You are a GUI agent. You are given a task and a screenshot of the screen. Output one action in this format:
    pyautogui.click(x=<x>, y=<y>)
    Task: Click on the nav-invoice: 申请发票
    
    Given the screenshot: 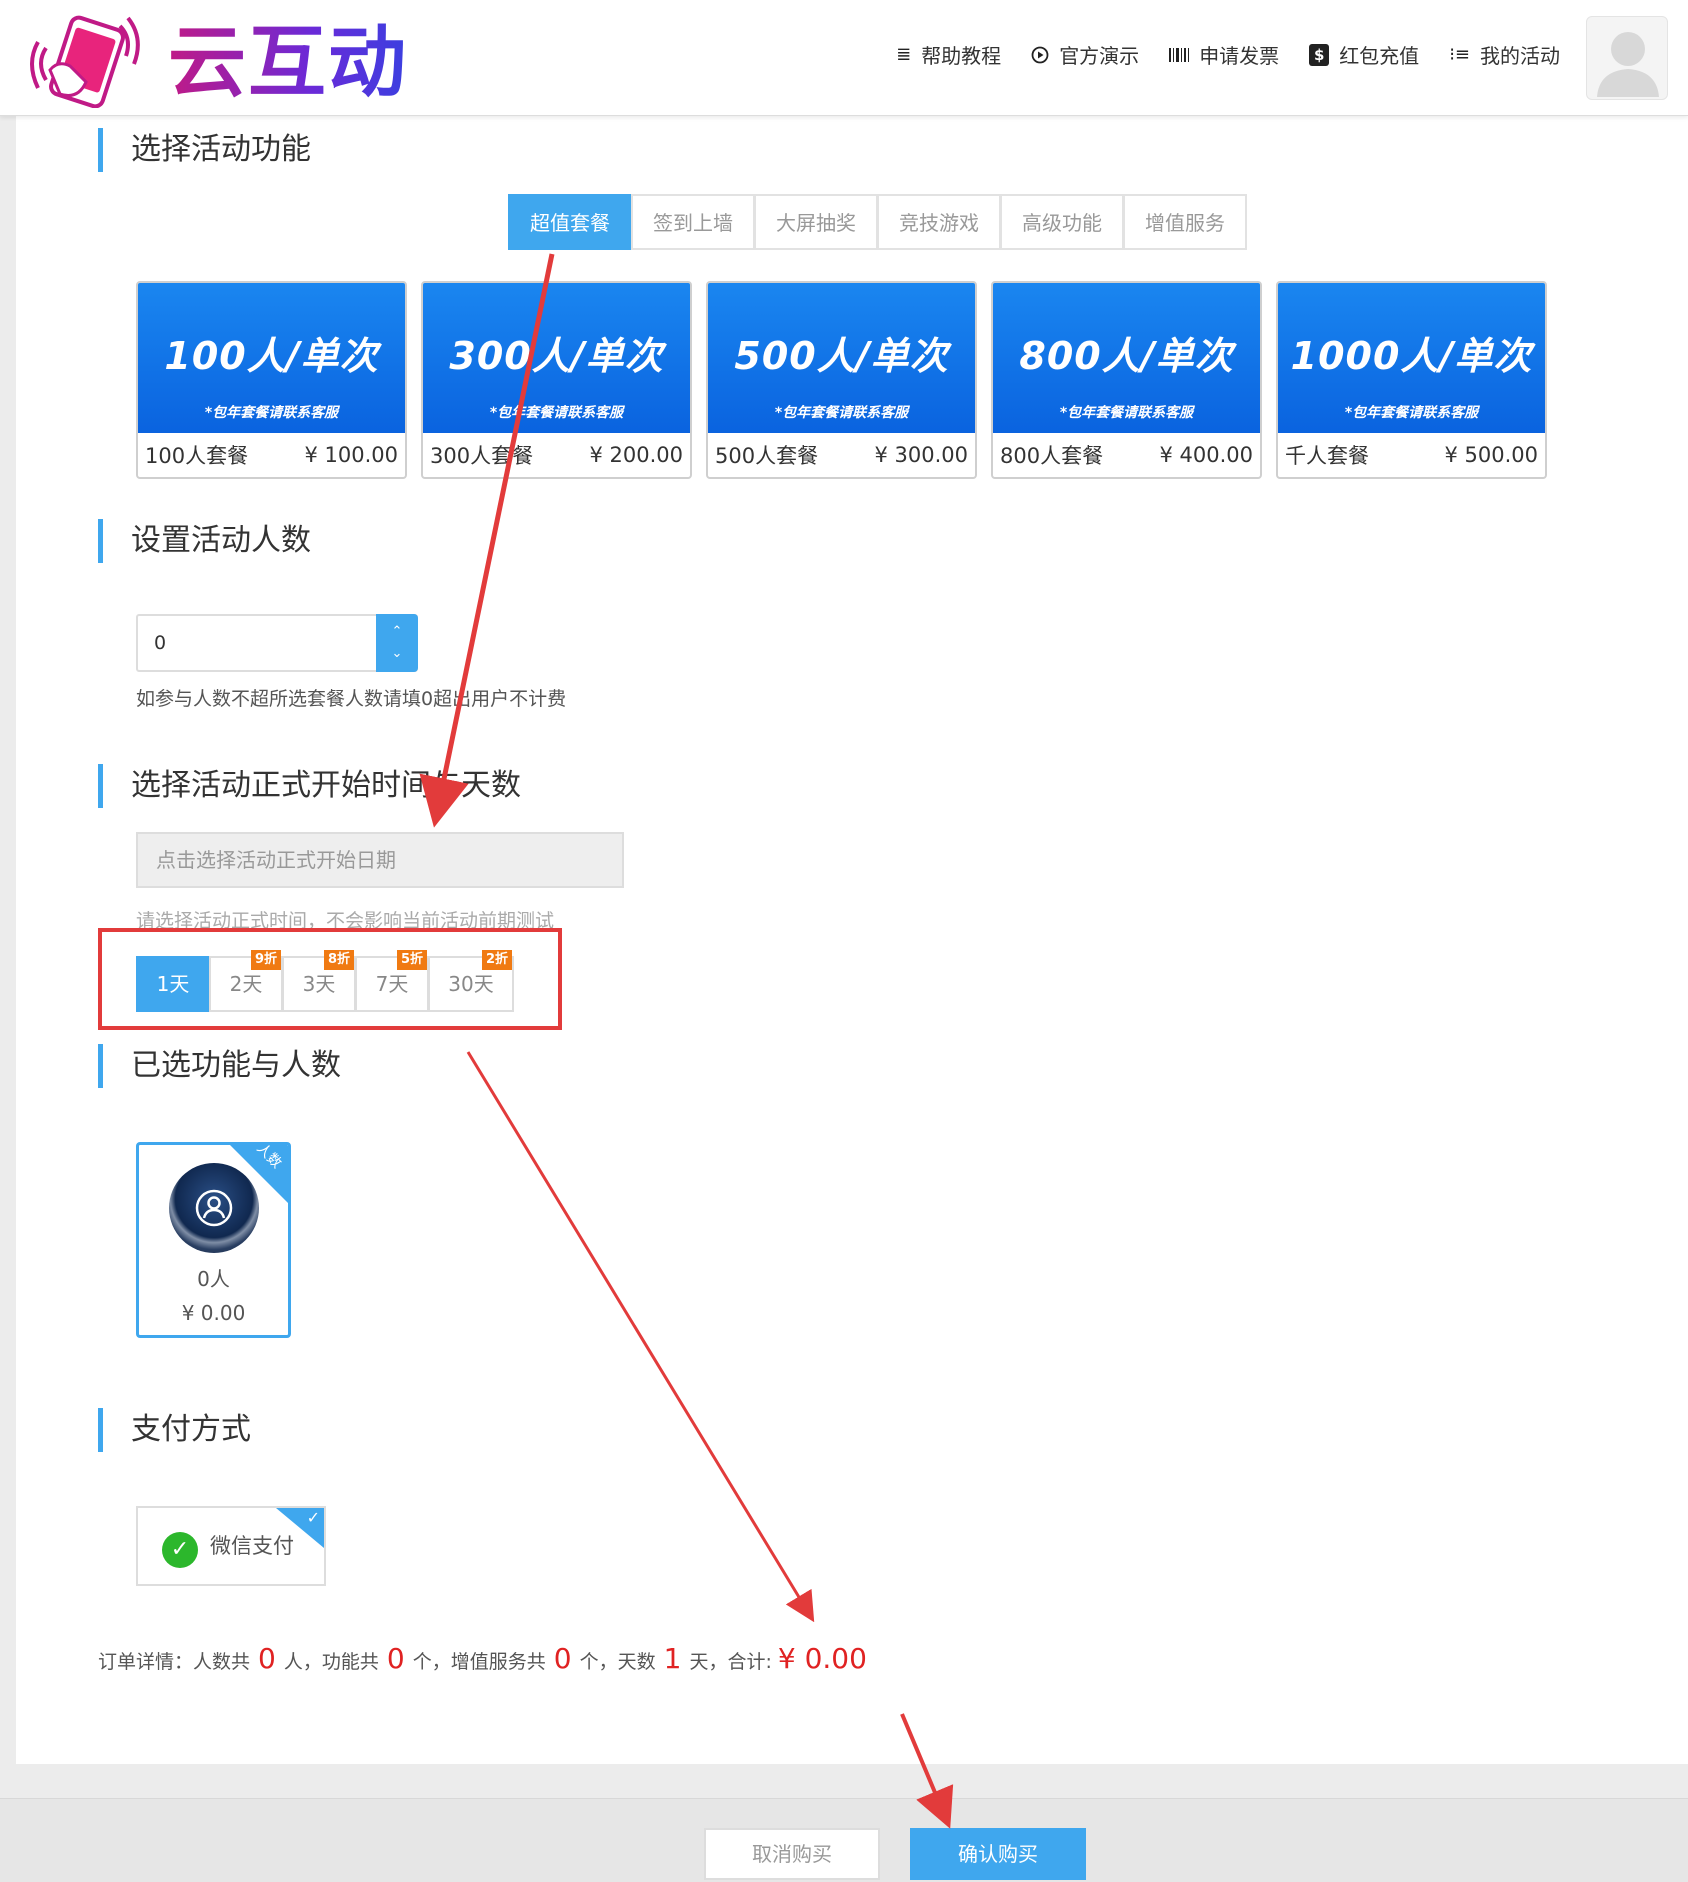 What is the action you would take?
    pyautogui.click(x=1224, y=54)
    